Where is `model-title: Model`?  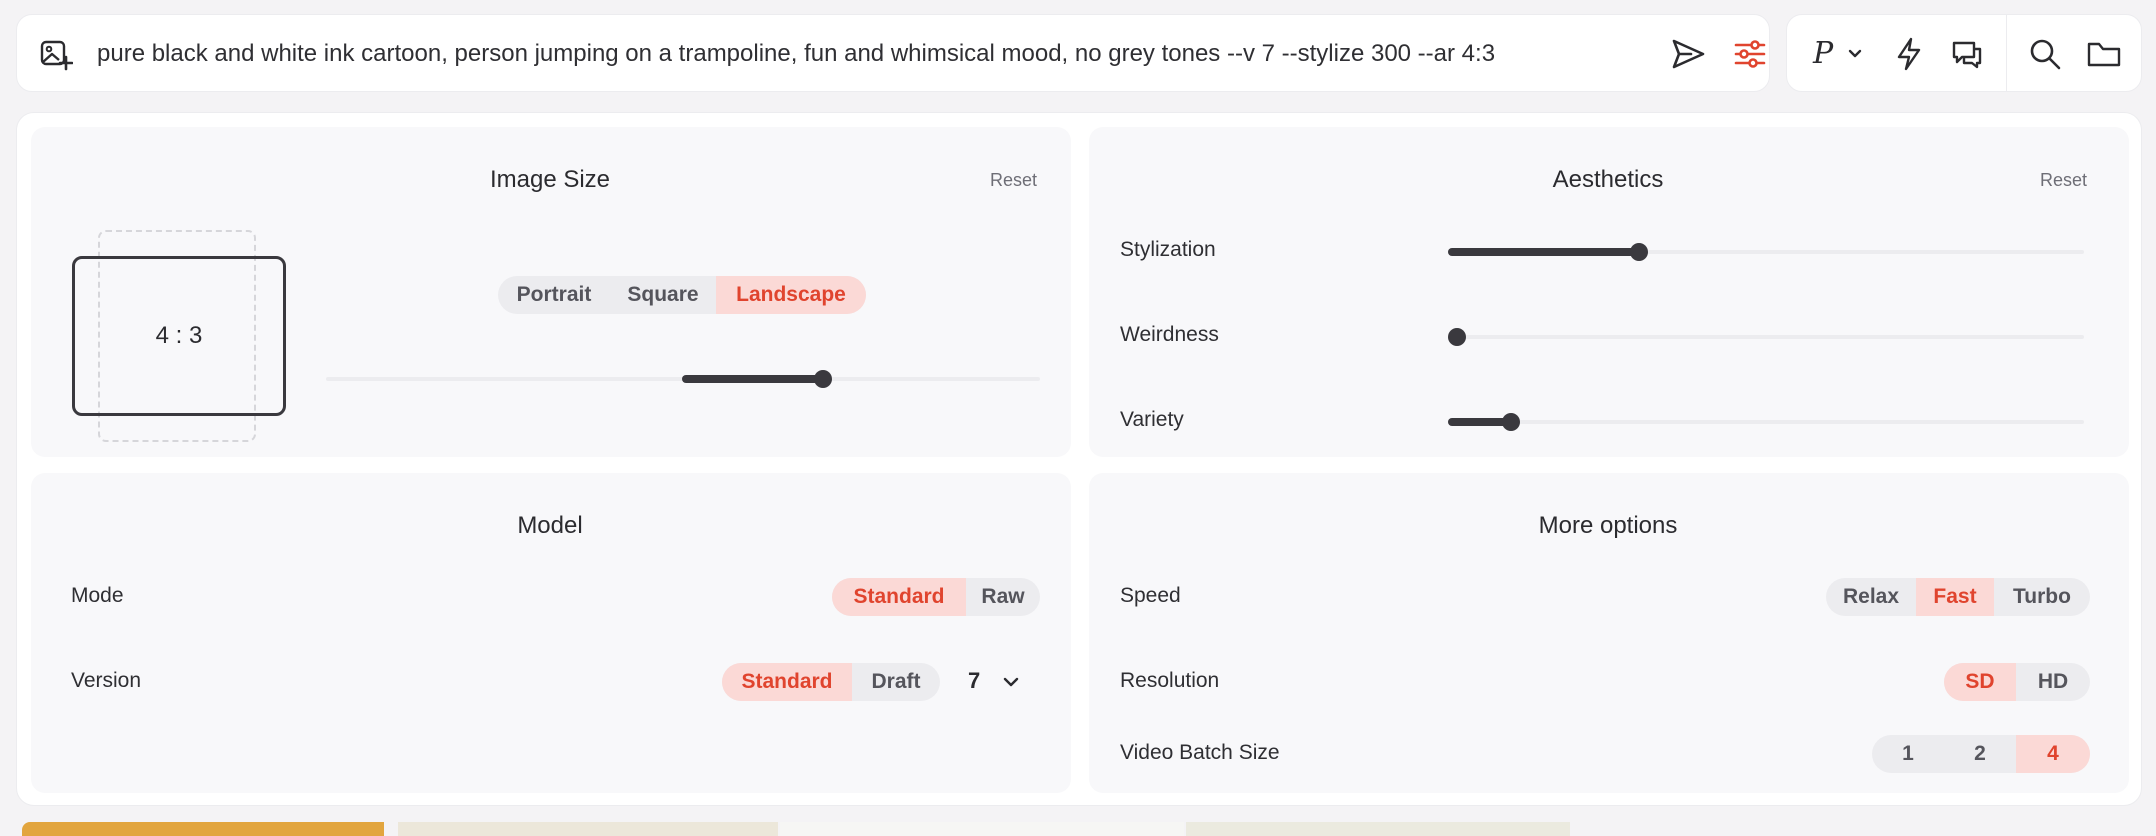 model-title: Model is located at coordinates (550, 525).